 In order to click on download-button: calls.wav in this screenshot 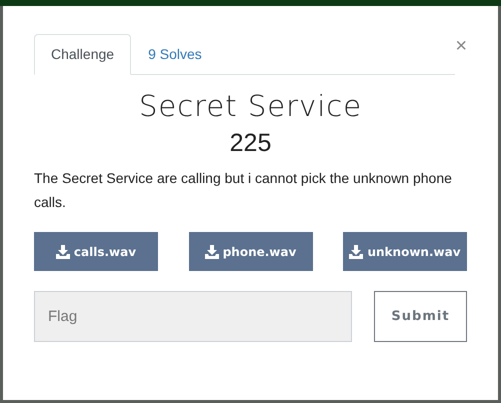, I will do `click(96, 251)`.